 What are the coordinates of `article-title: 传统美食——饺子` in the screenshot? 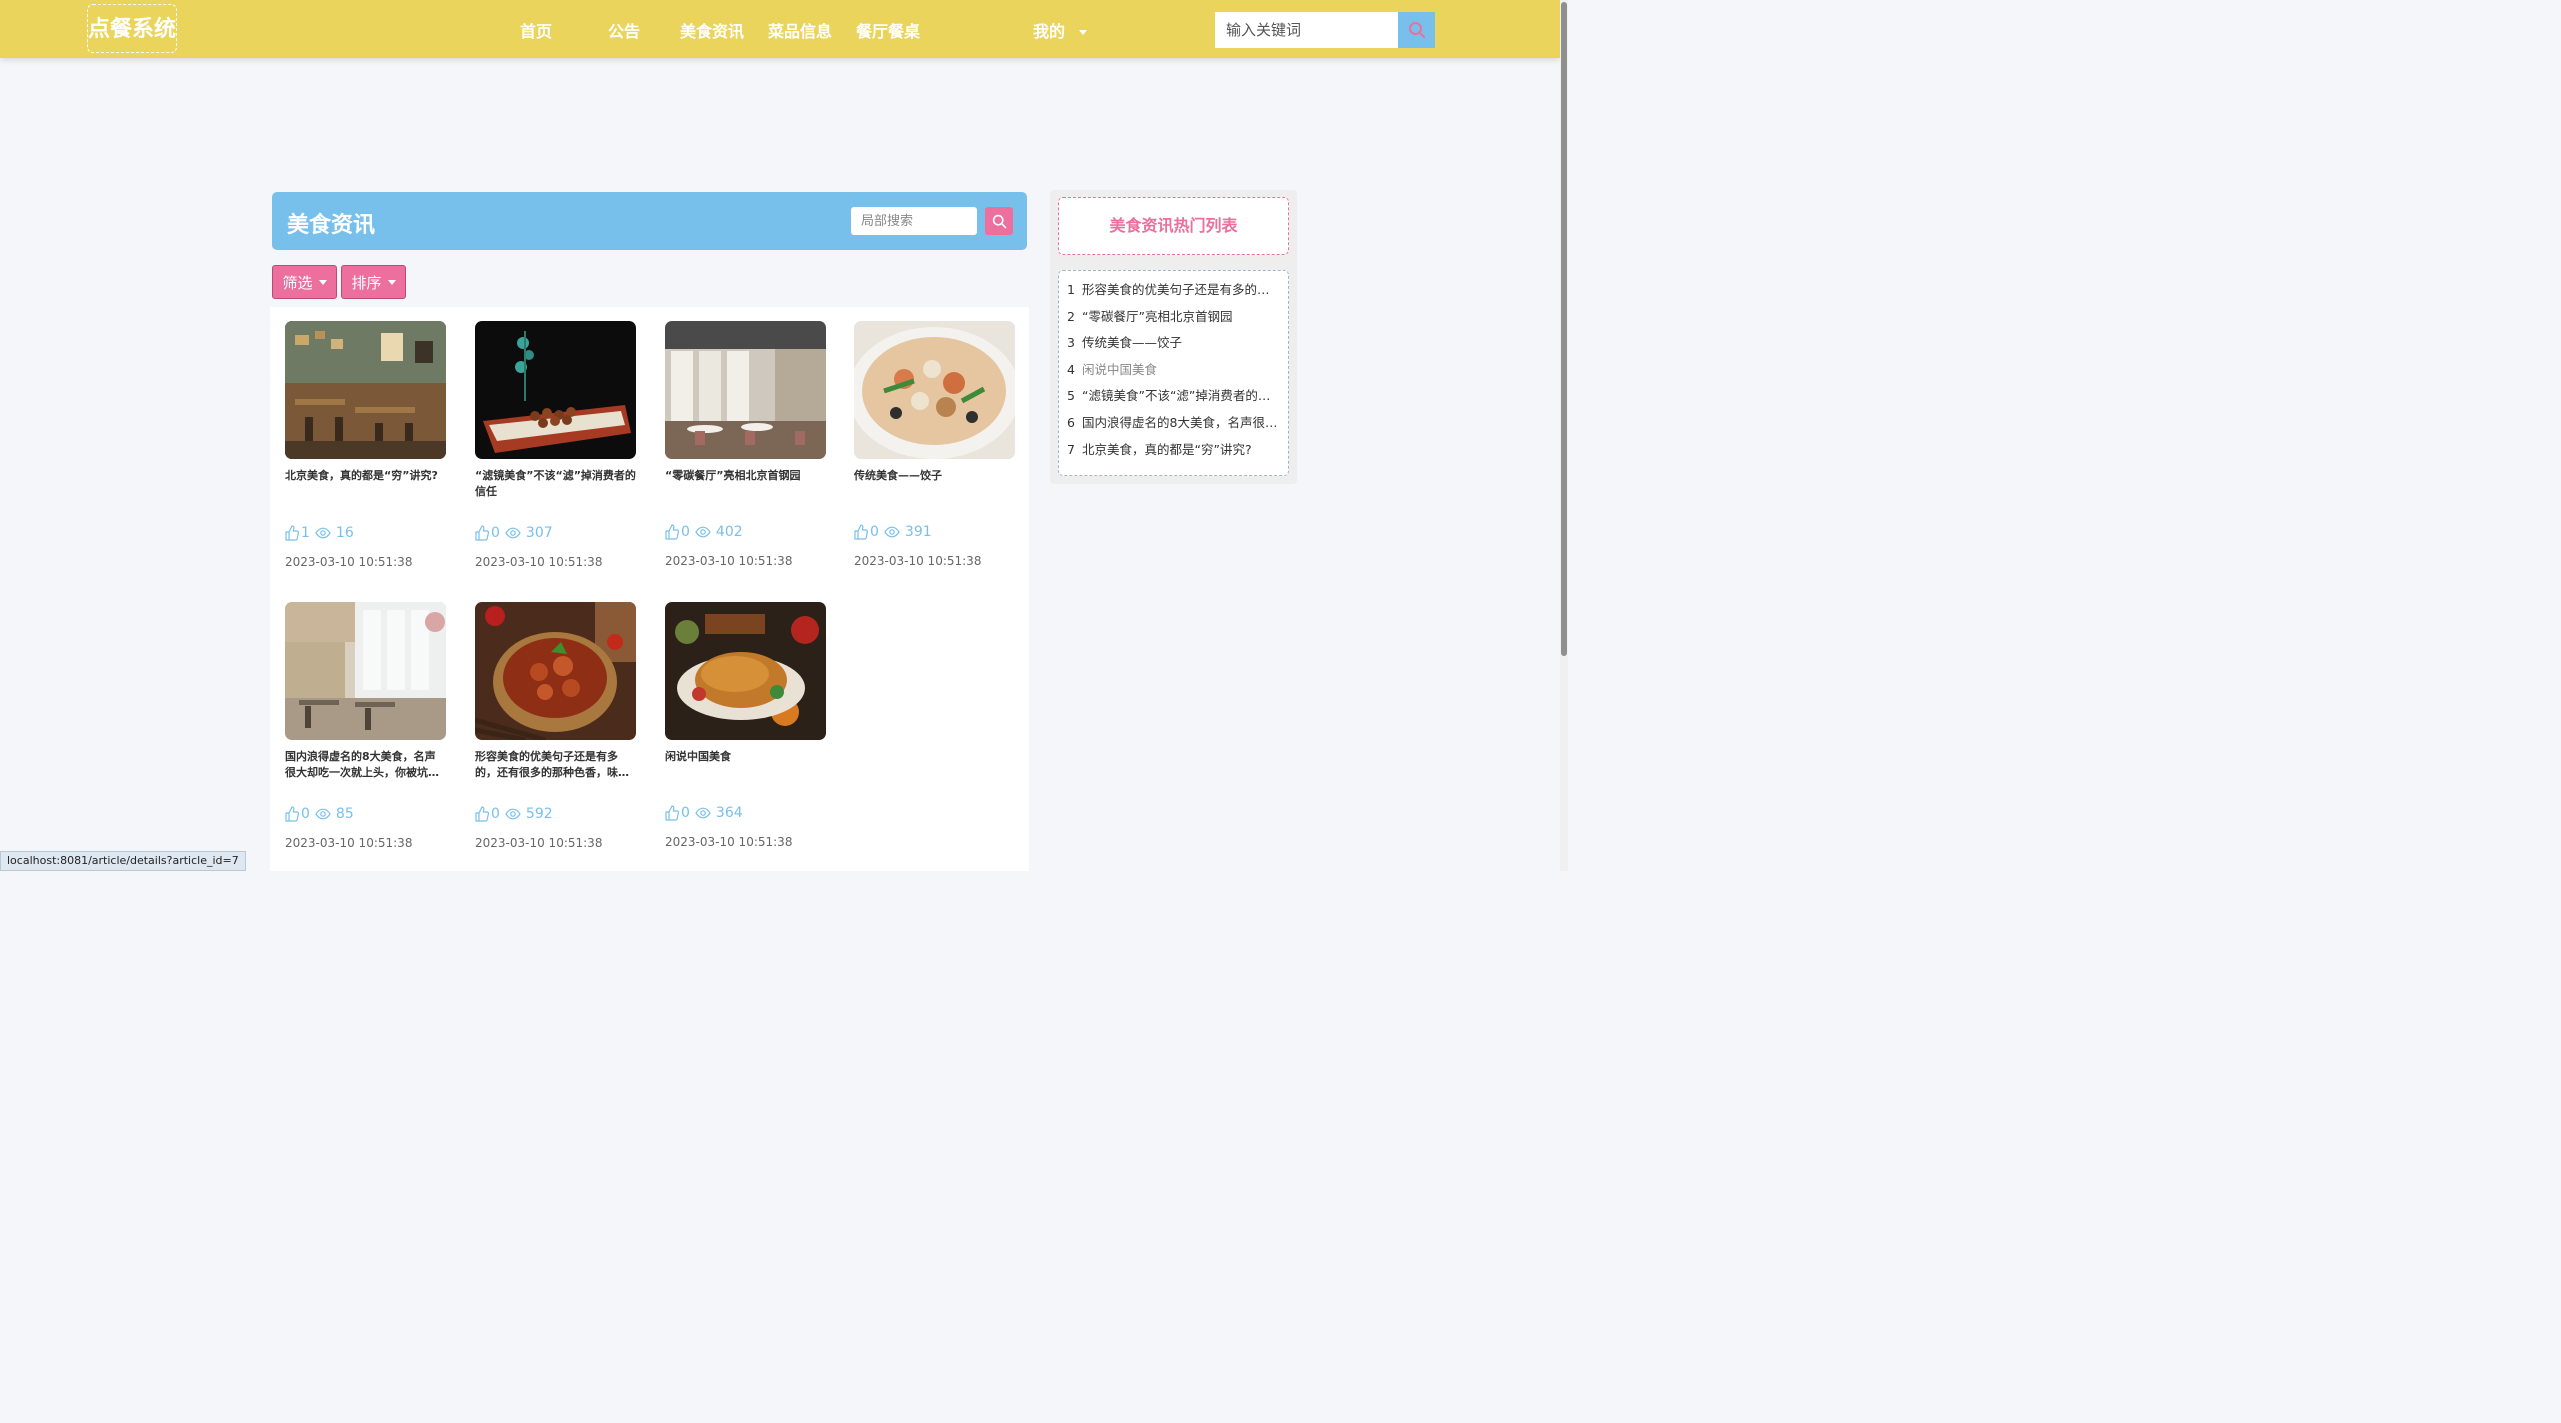 It's located at (898, 475).